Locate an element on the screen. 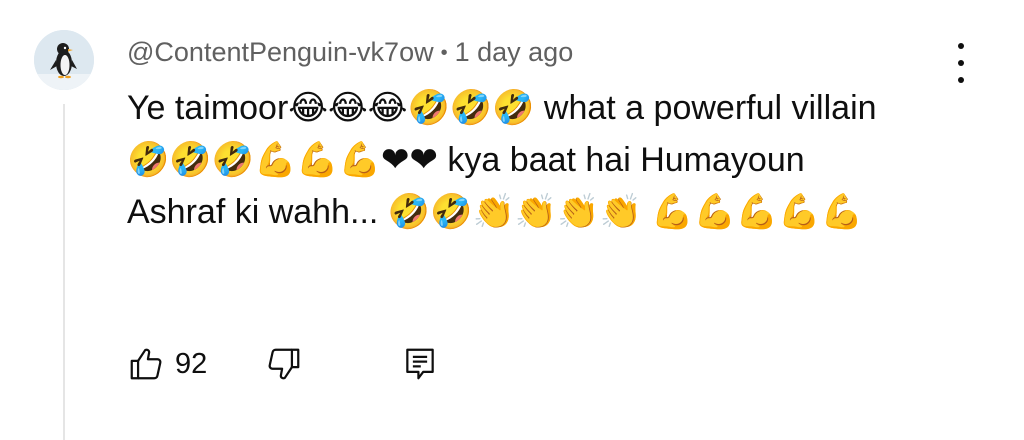  thread-line is located at coordinates (64, 272).